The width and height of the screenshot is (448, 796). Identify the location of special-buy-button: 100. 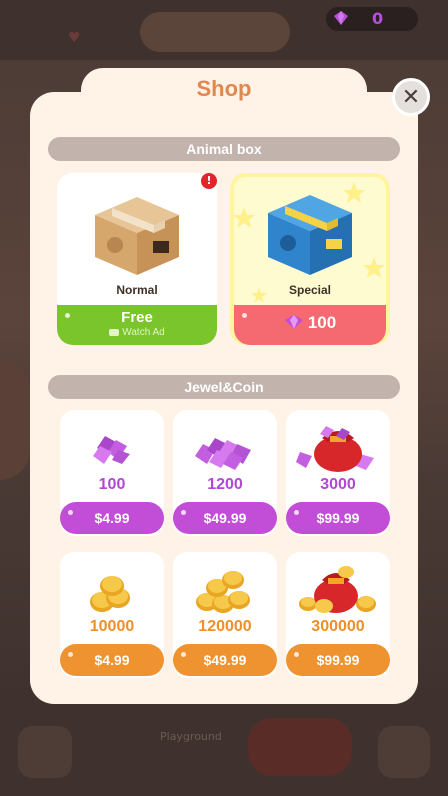
(310, 325).